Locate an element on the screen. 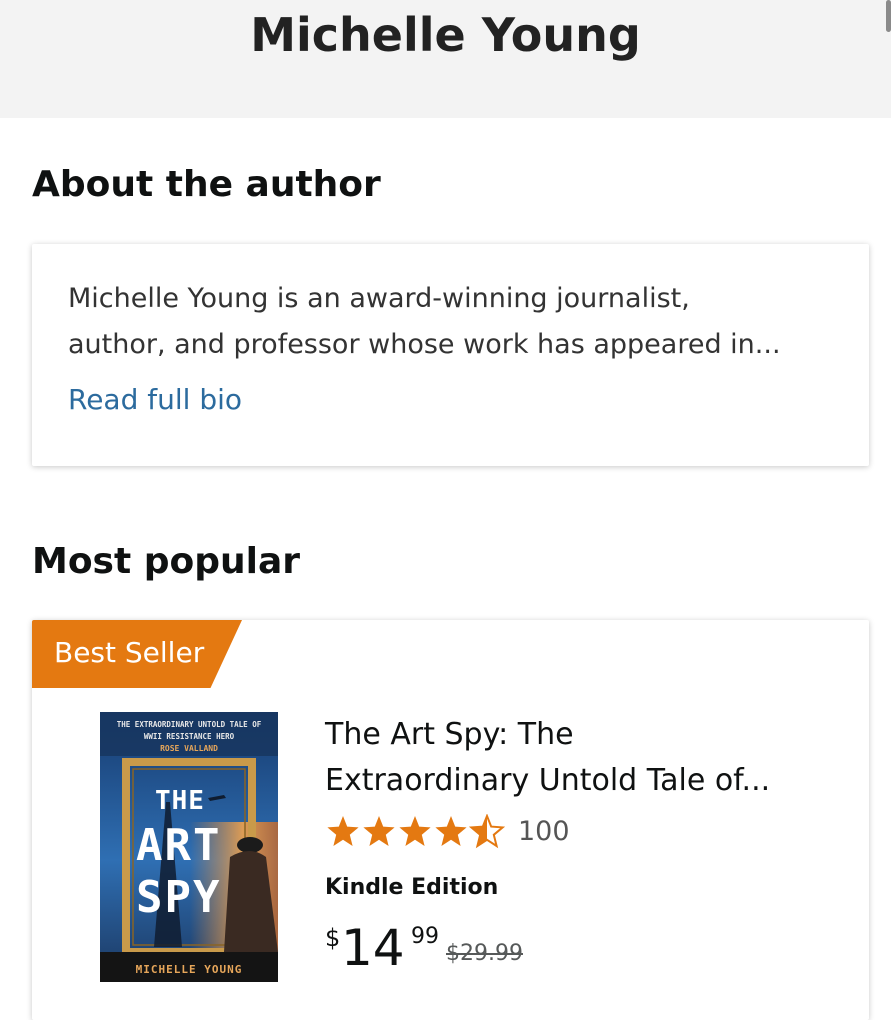 This screenshot has width=891, height=1020. cover-title: THE is located at coordinates (180, 801).